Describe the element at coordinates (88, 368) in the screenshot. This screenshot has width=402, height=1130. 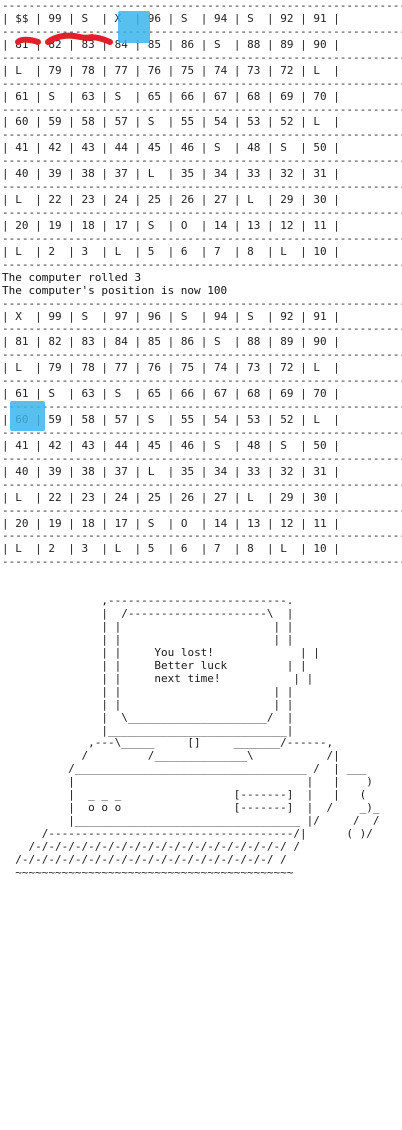
I see `board-after-cell: 78` at that location.